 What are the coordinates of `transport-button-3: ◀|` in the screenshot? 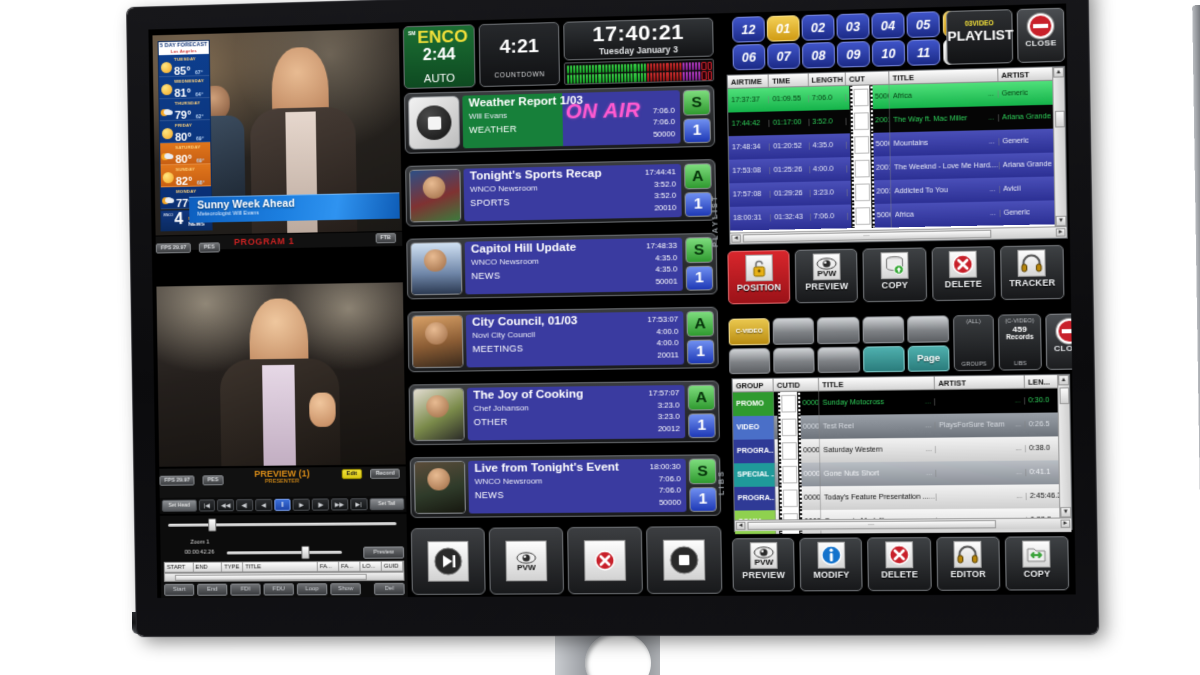 It's located at (245, 505).